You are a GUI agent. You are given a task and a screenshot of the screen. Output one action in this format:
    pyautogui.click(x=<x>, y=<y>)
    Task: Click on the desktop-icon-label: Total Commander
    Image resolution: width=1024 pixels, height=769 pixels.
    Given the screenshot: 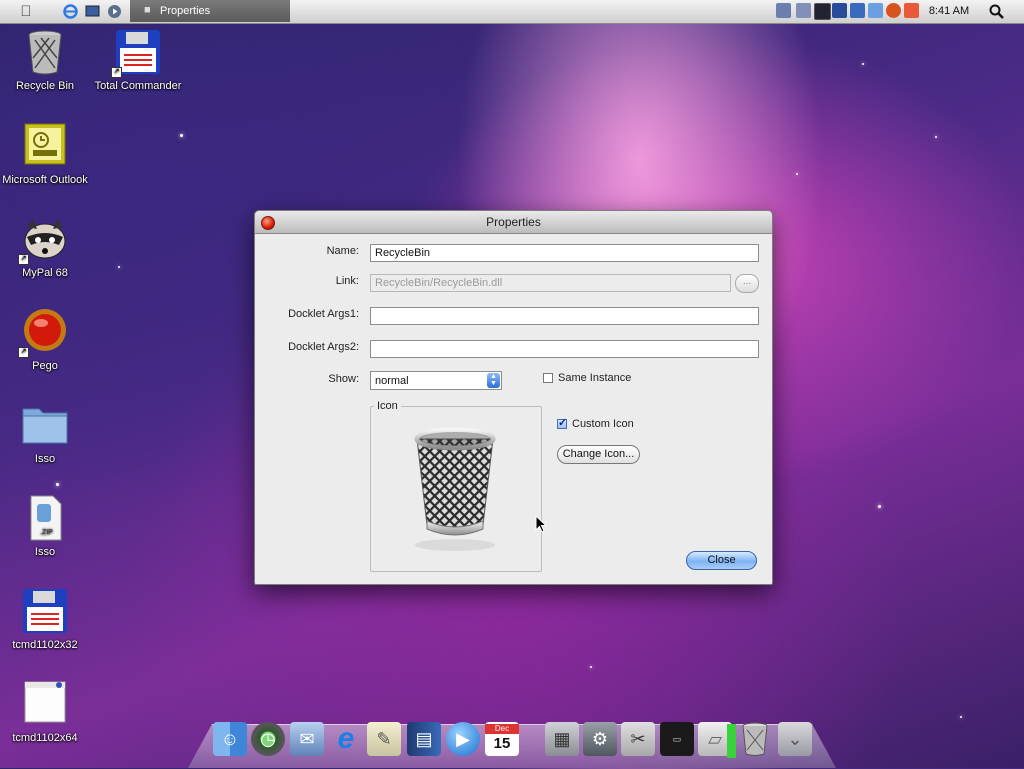 What is the action you would take?
    pyautogui.click(x=138, y=86)
    